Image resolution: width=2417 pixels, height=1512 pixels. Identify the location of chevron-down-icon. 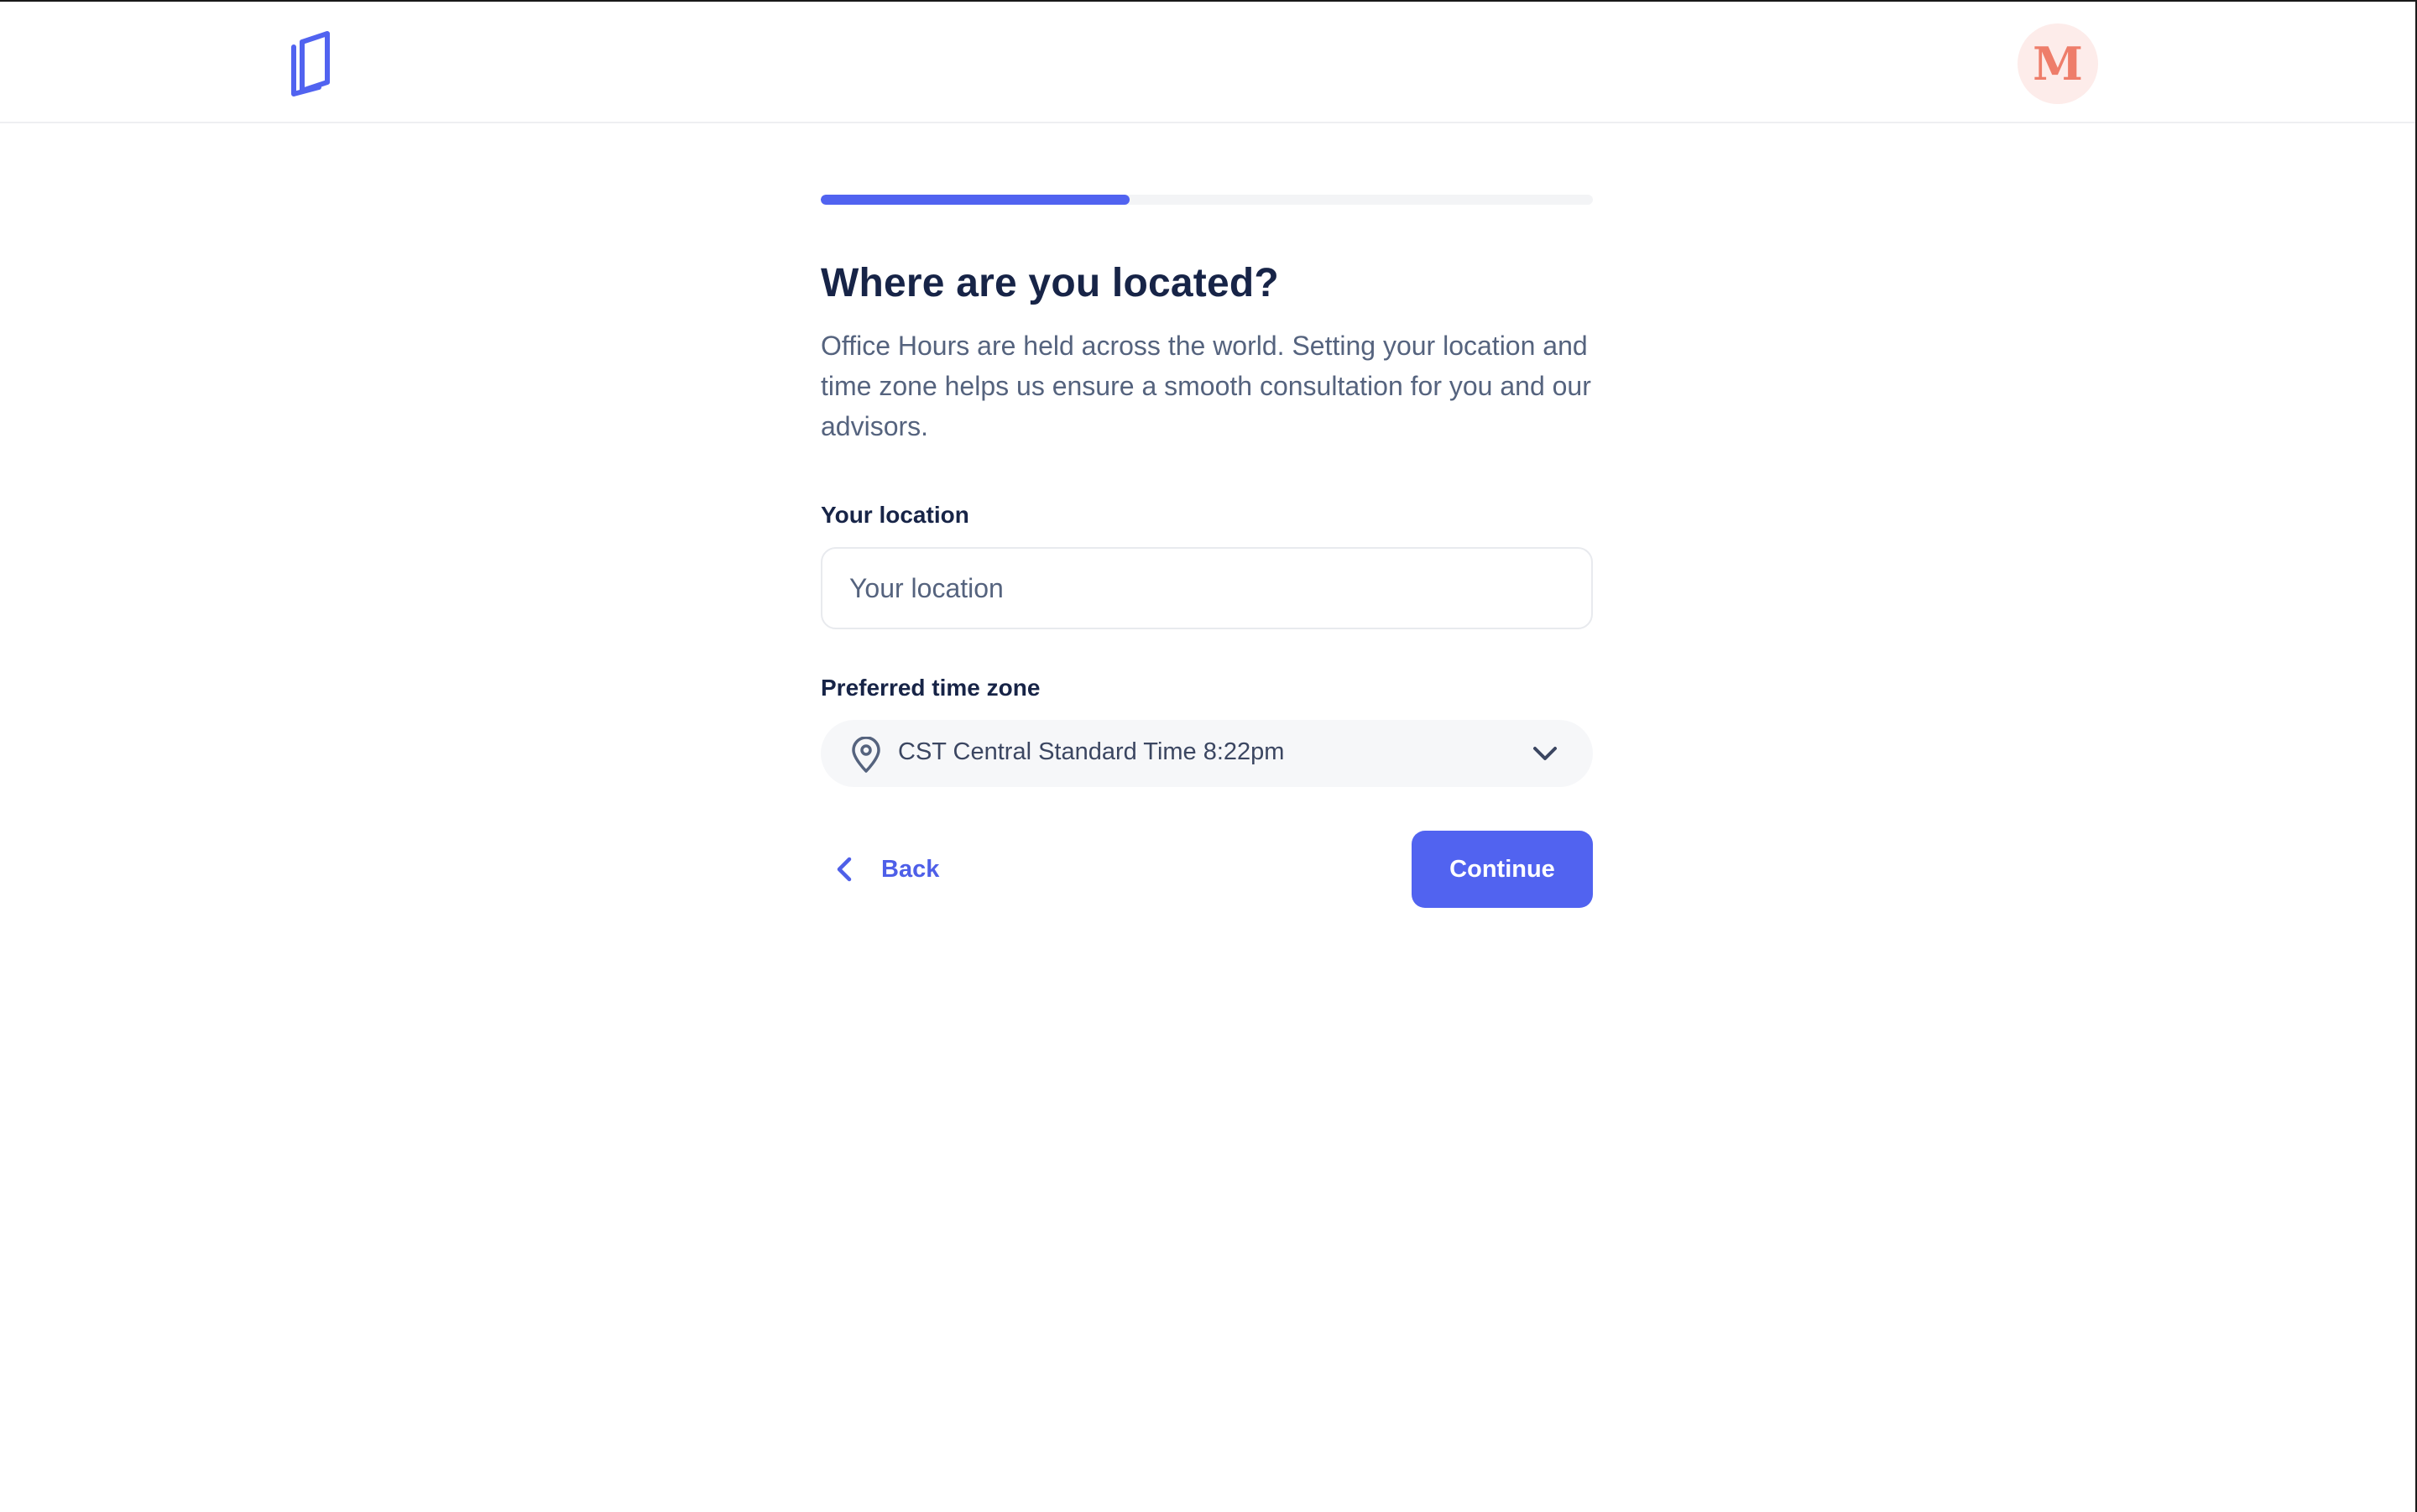
(1545, 754).